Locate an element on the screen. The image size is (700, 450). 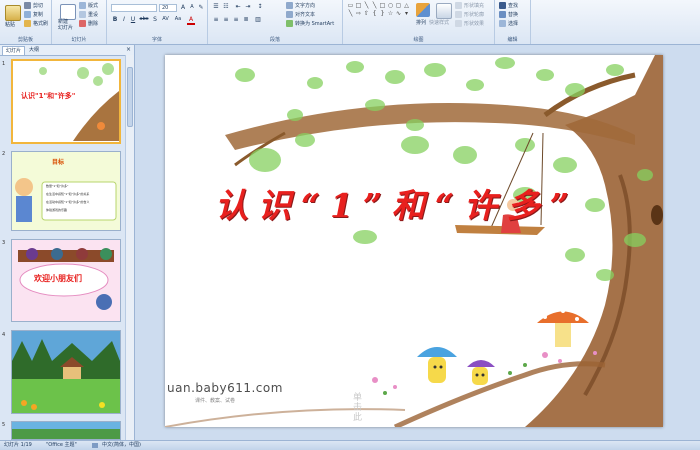
strikethrough-button: abc is located at coordinates (144, 19).